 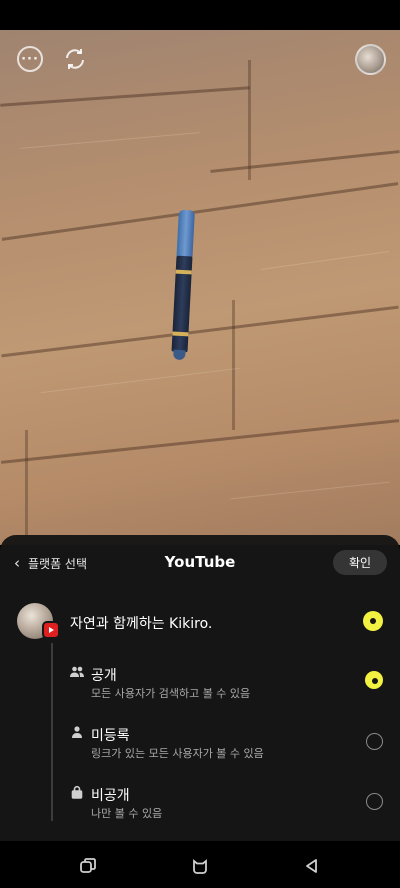 What do you see at coordinates (370, 59) in the screenshot?
I see `channel-avatar` at bounding box center [370, 59].